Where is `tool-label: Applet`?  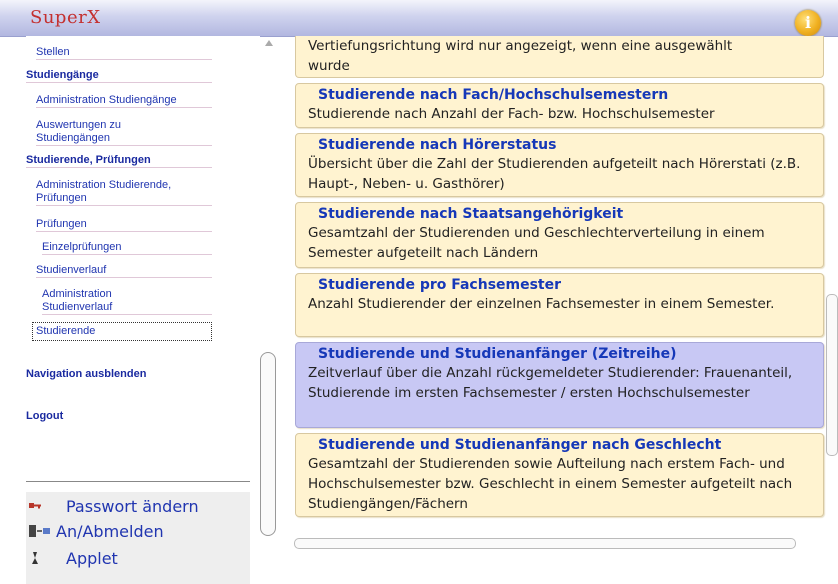
tool-label: Applet is located at coordinates (92, 558).